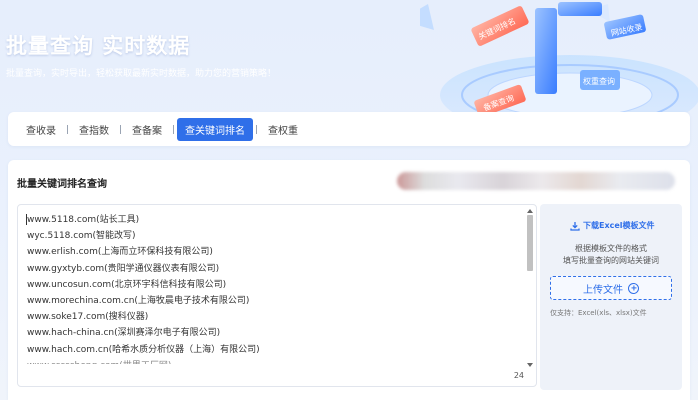 The width and height of the screenshot is (698, 400). What do you see at coordinates (603, 290) in the screenshot?
I see `upload-label: 上传文件` at bounding box center [603, 290].